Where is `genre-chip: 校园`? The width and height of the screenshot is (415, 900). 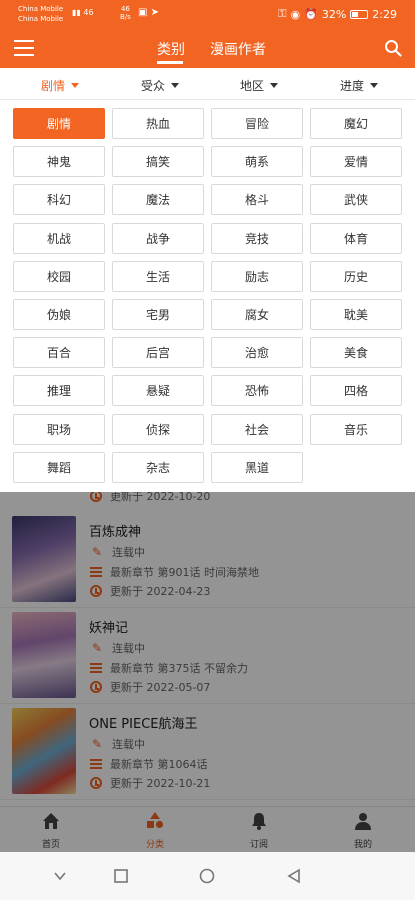
genre-chip: 校园 is located at coordinates (59, 276).